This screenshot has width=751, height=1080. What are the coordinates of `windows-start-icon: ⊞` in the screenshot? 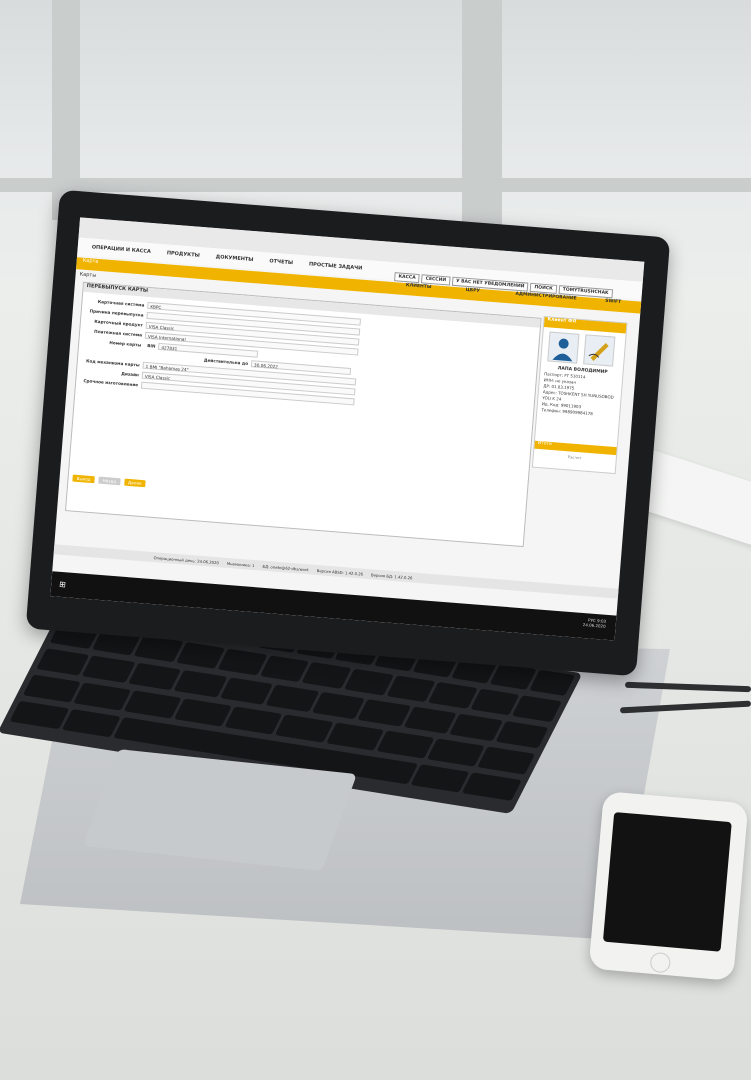 It's located at (62, 584).